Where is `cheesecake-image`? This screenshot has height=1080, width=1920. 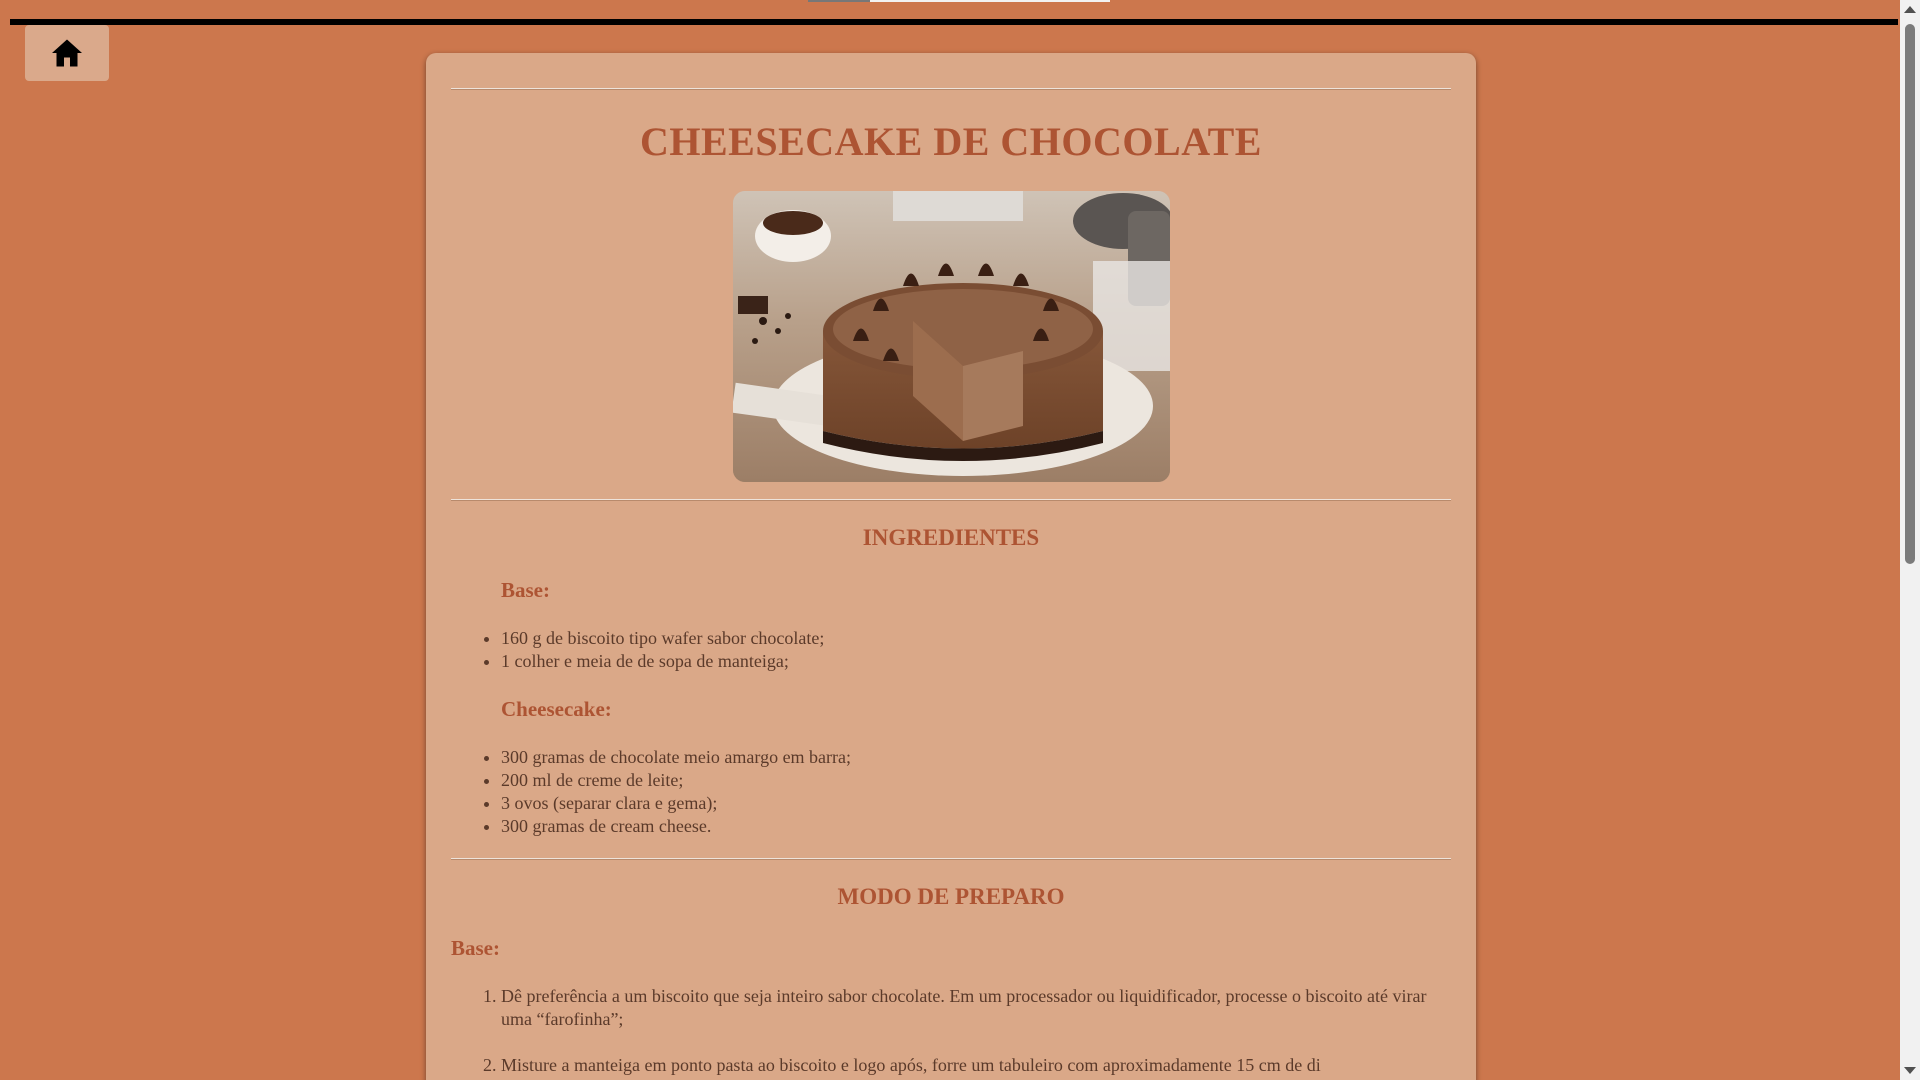
cheesecake-image is located at coordinates (951, 336).